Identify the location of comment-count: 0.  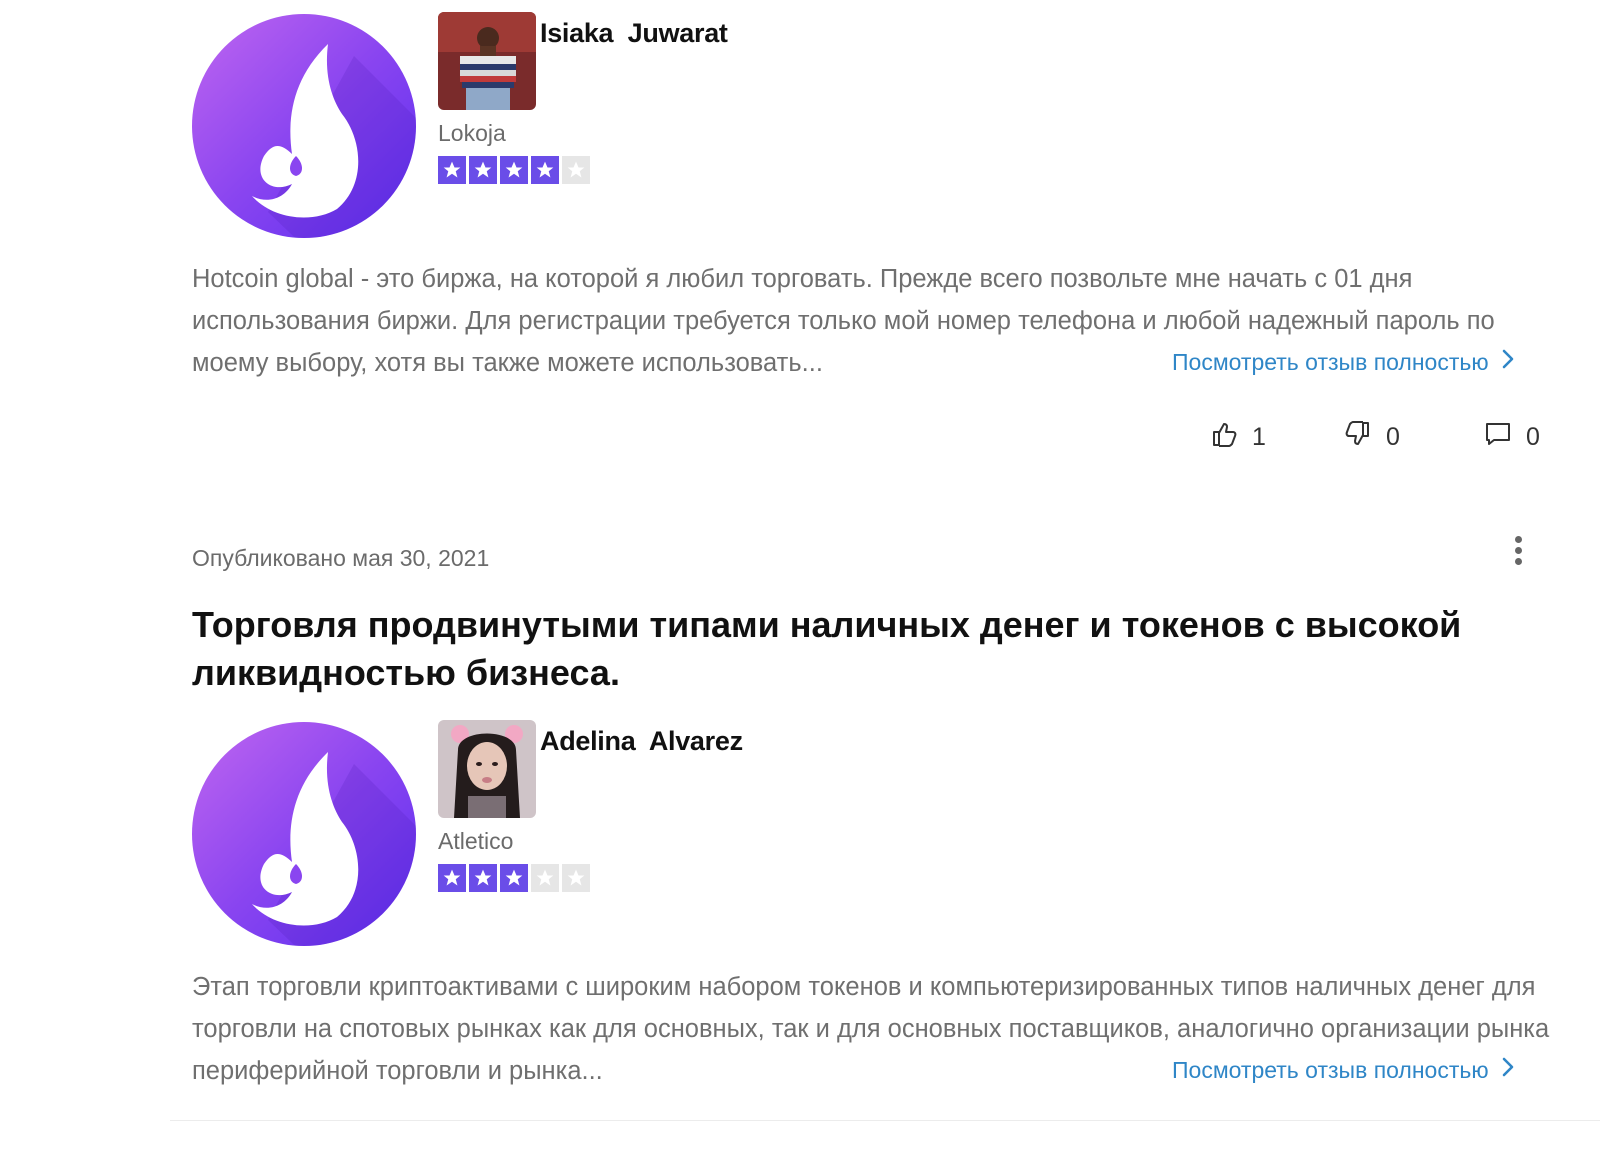
(1533, 437).